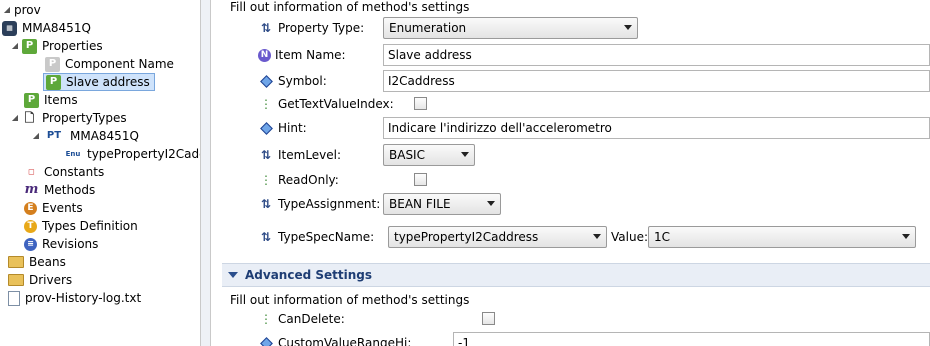 The height and width of the screenshot is (346, 930). Describe the element at coordinates (40, 280) in the screenshot. I see `tree-item-drivers: Drivers` at that location.